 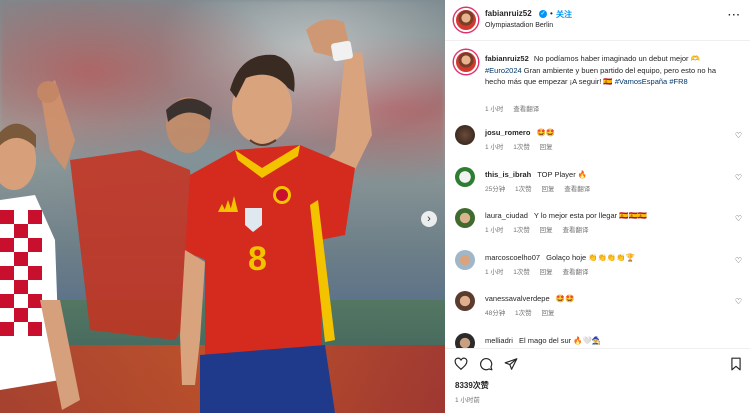 I want to click on caption-translate-link: 查看翻译, so click(x=526, y=109).